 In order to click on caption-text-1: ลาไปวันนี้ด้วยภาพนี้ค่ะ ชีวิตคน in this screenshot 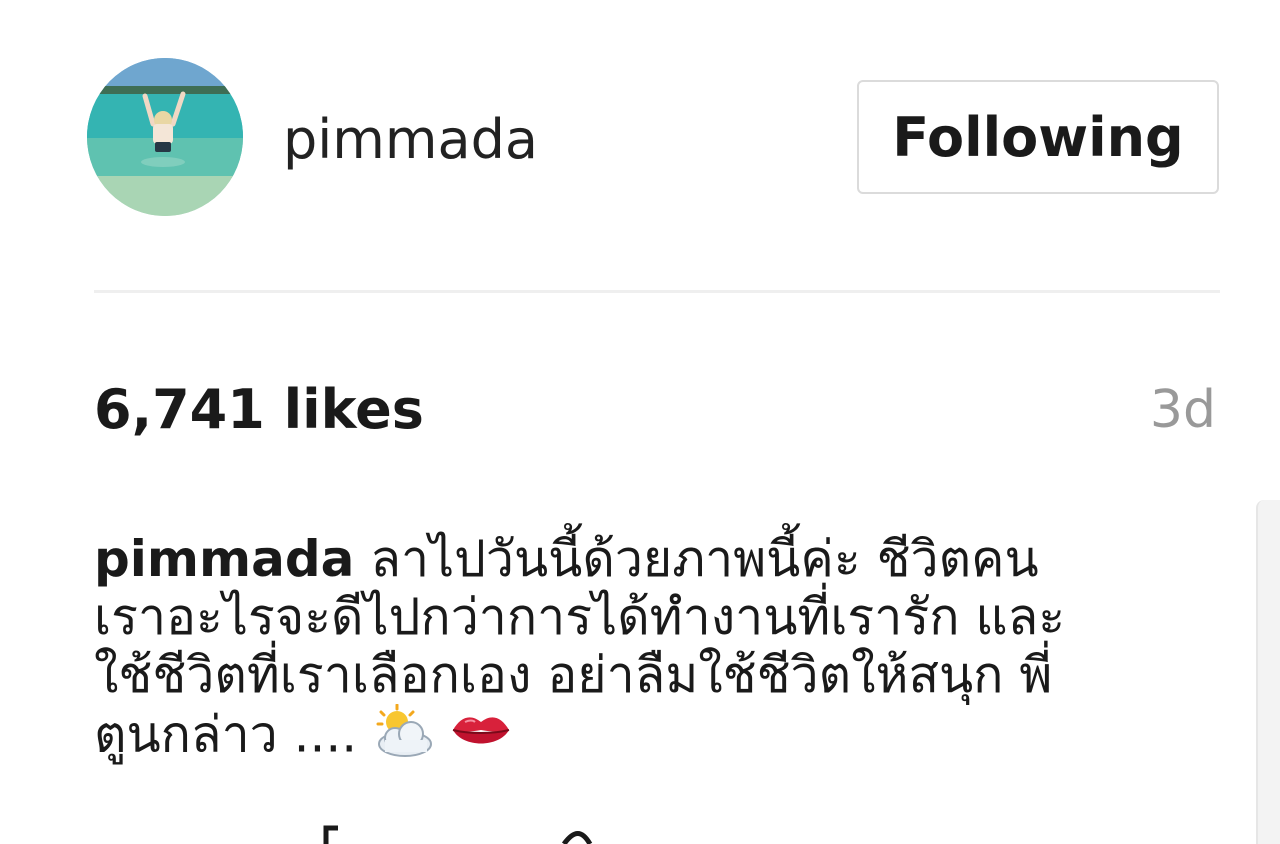, I will do `click(704, 559)`.